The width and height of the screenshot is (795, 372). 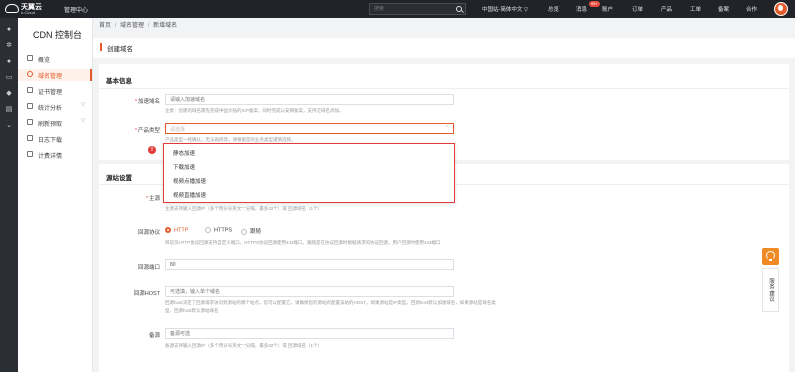 What do you see at coordinates (695, 9) in the screenshot?
I see `nav-tickets: 工单` at bounding box center [695, 9].